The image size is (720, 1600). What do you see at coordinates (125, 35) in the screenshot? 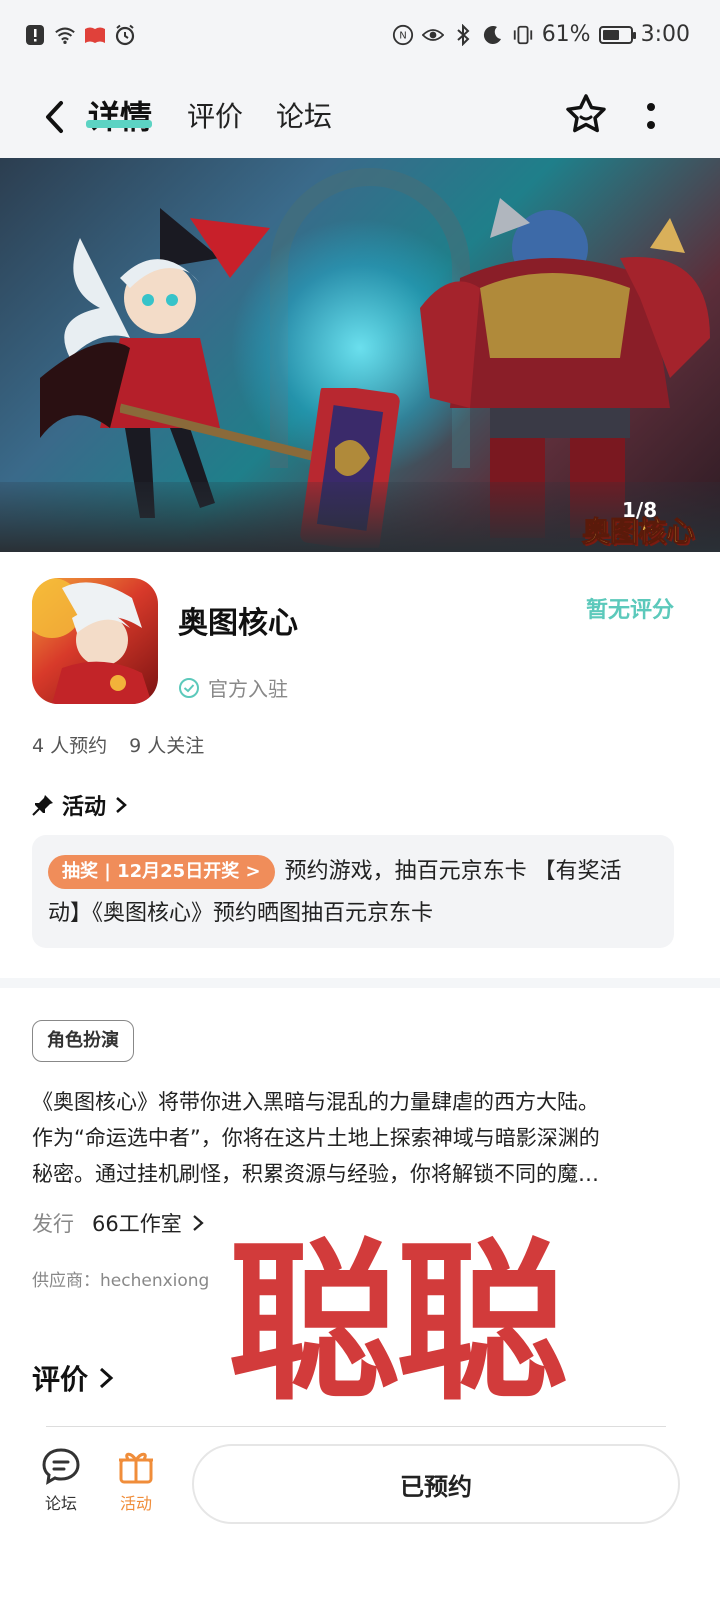
I see `alarm-icon` at bounding box center [125, 35].